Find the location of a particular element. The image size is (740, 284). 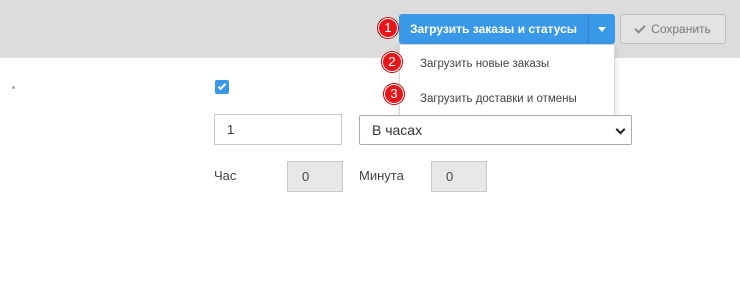

caret-down-icon is located at coordinates (602, 29).